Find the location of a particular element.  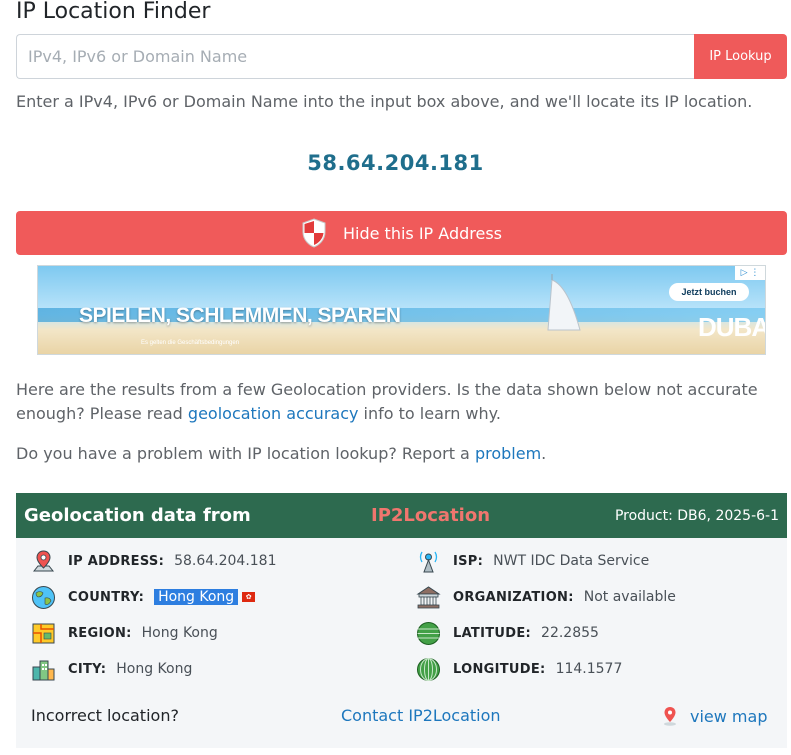

country-value: Hong Kong is located at coordinates (196, 597).